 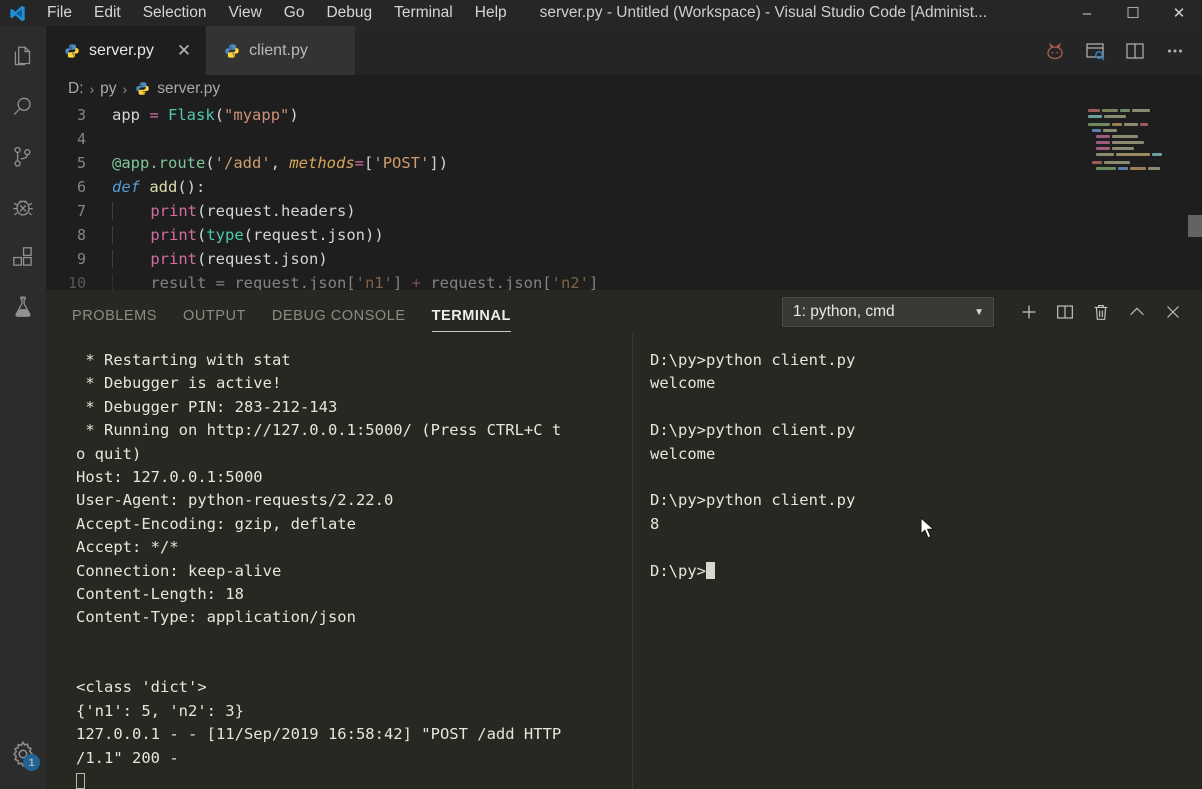 I want to click on scrollbar-thumb, so click(x=1195, y=226).